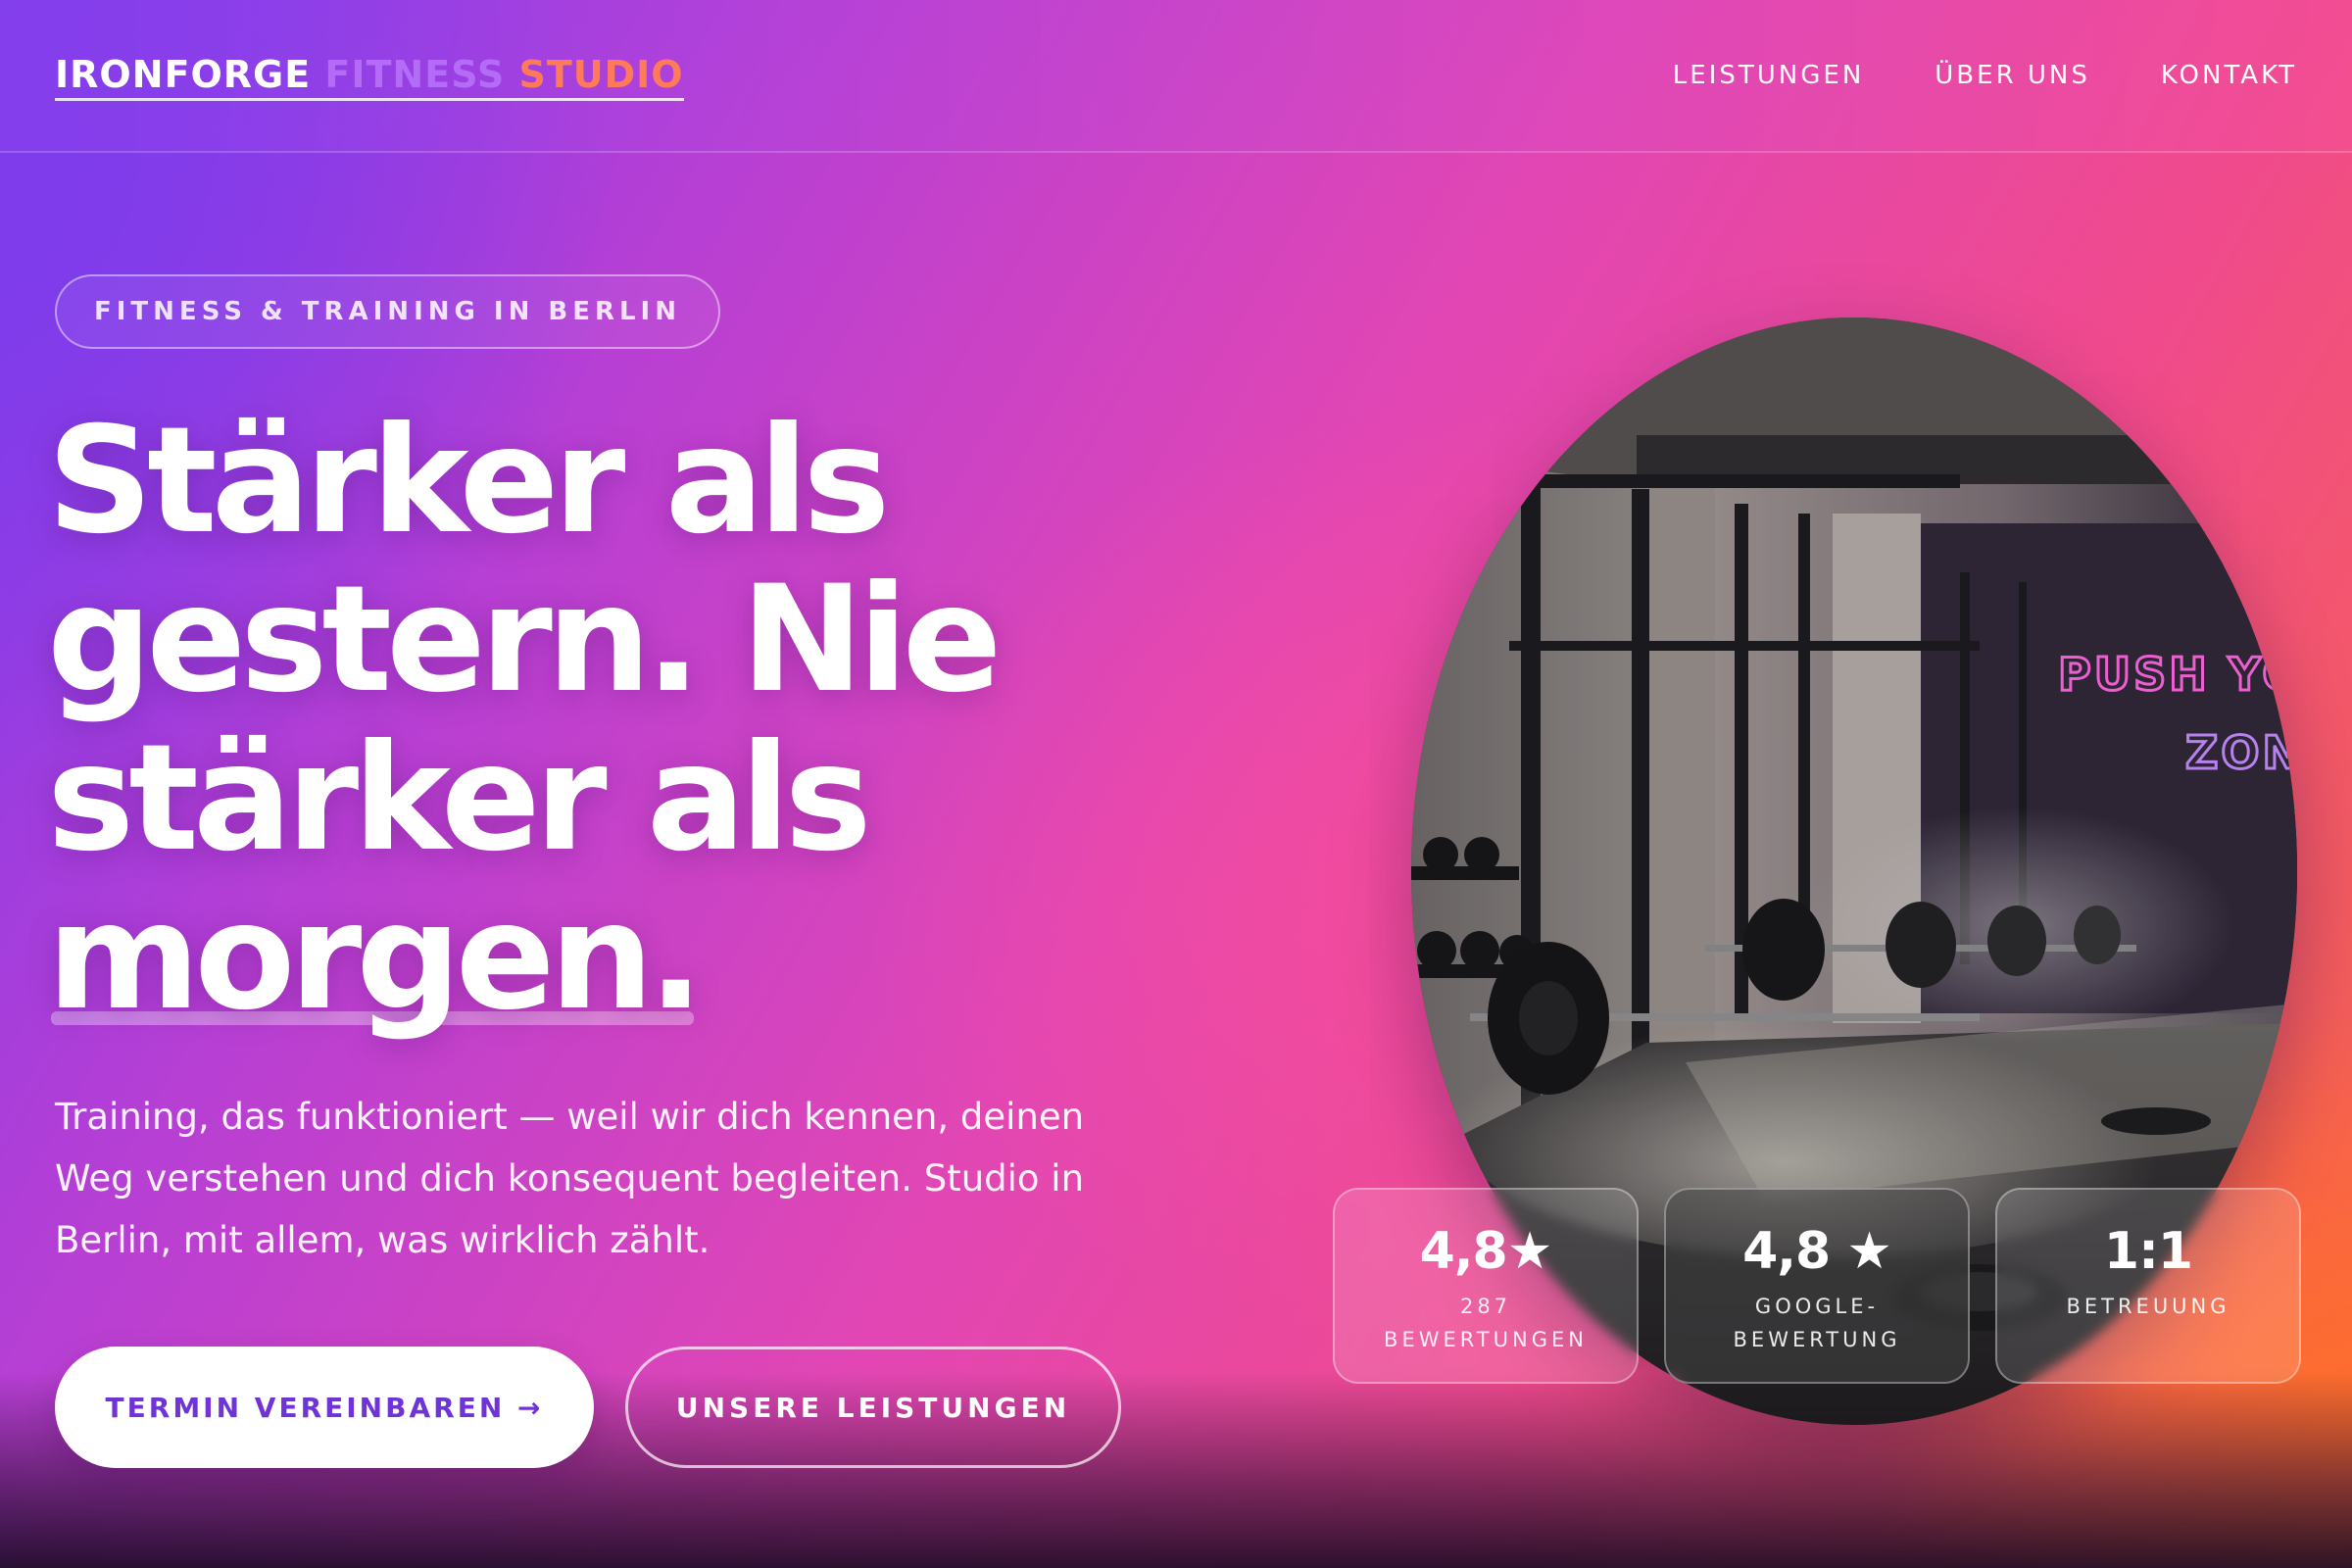 This screenshot has width=2352, height=1568. What do you see at coordinates (873, 1407) in the screenshot?
I see `services-button: UNSERE LEISTUNGEN` at bounding box center [873, 1407].